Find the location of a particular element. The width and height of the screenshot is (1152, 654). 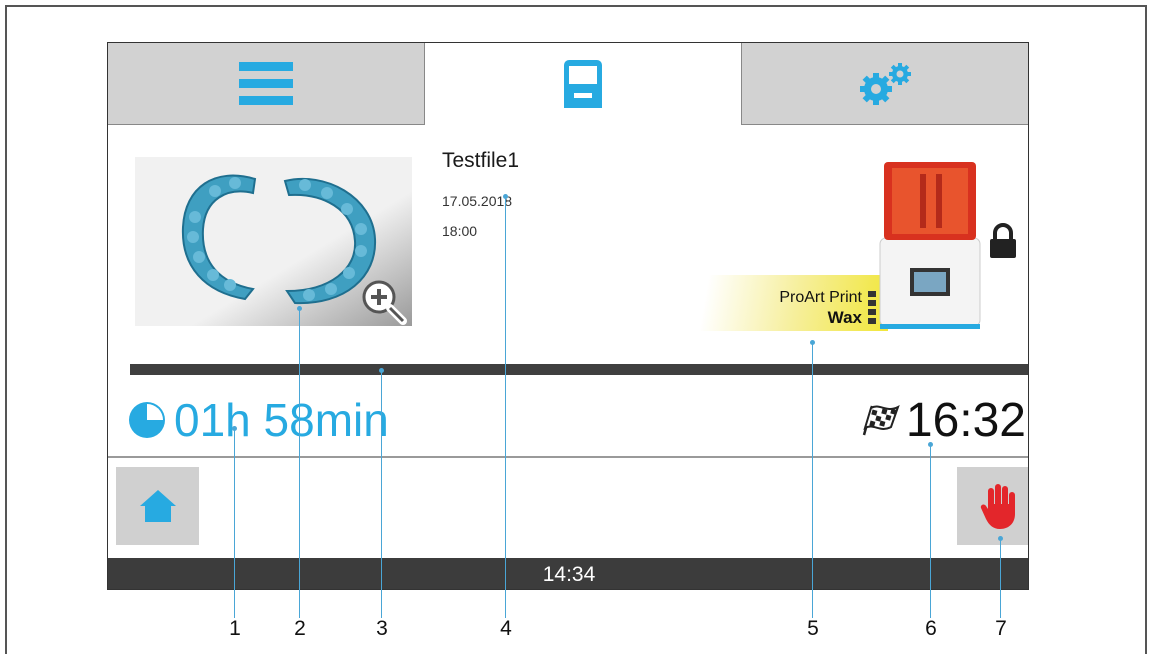

printer-icon is located at coordinates (583, 84).